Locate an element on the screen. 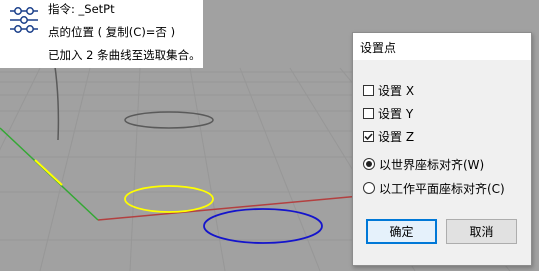 The height and width of the screenshot is (271, 539). check-mark-icon is located at coordinates (368, 136).